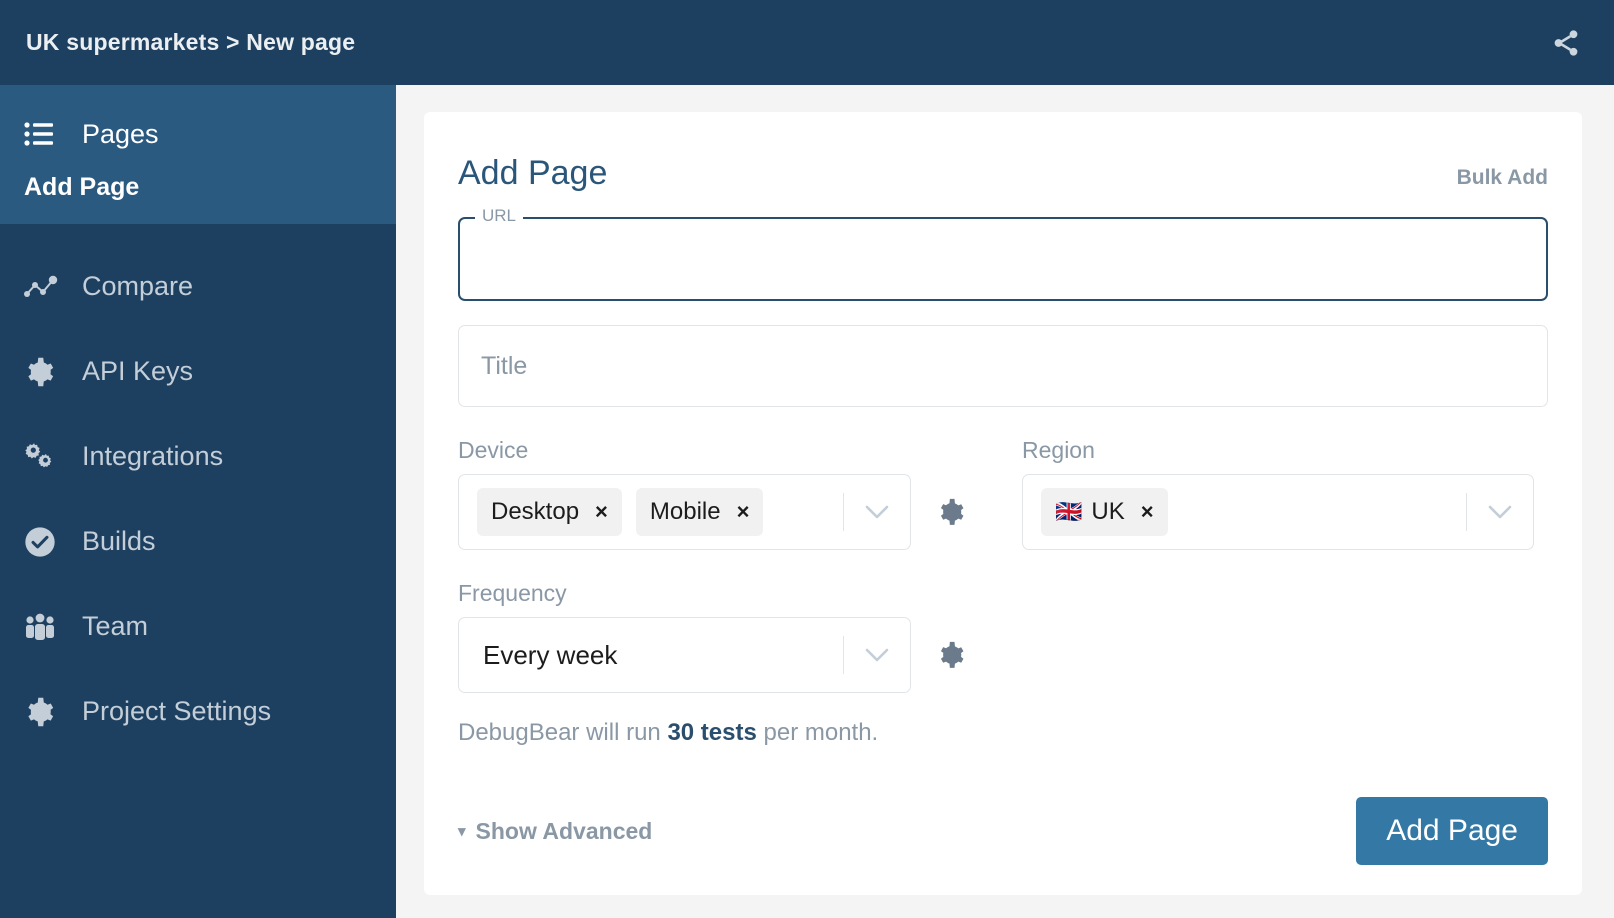  I want to click on frequency-row: Frequency Every week, so click(1003, 636).